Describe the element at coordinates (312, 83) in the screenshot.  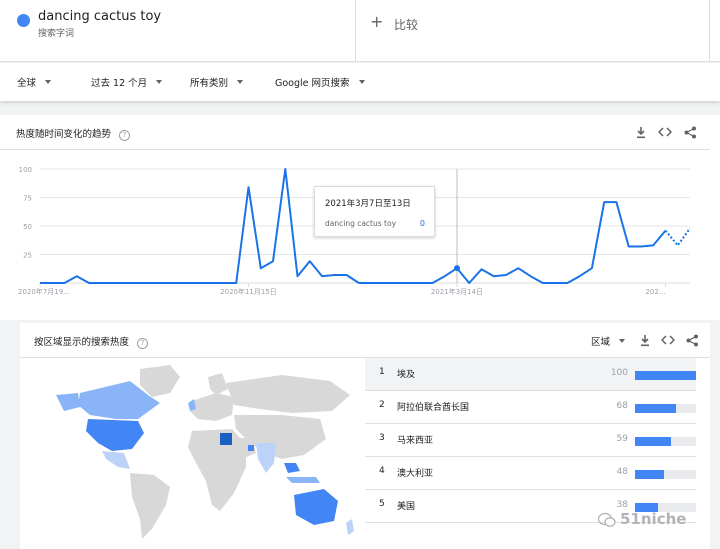
I see `search-type-filter-label: Google 网页搜索` at that location.